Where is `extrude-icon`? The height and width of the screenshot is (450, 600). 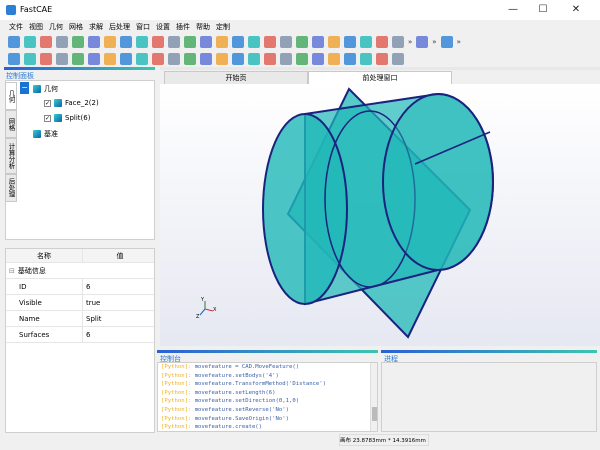 extrude-icon is located at coordinates (318, 58).